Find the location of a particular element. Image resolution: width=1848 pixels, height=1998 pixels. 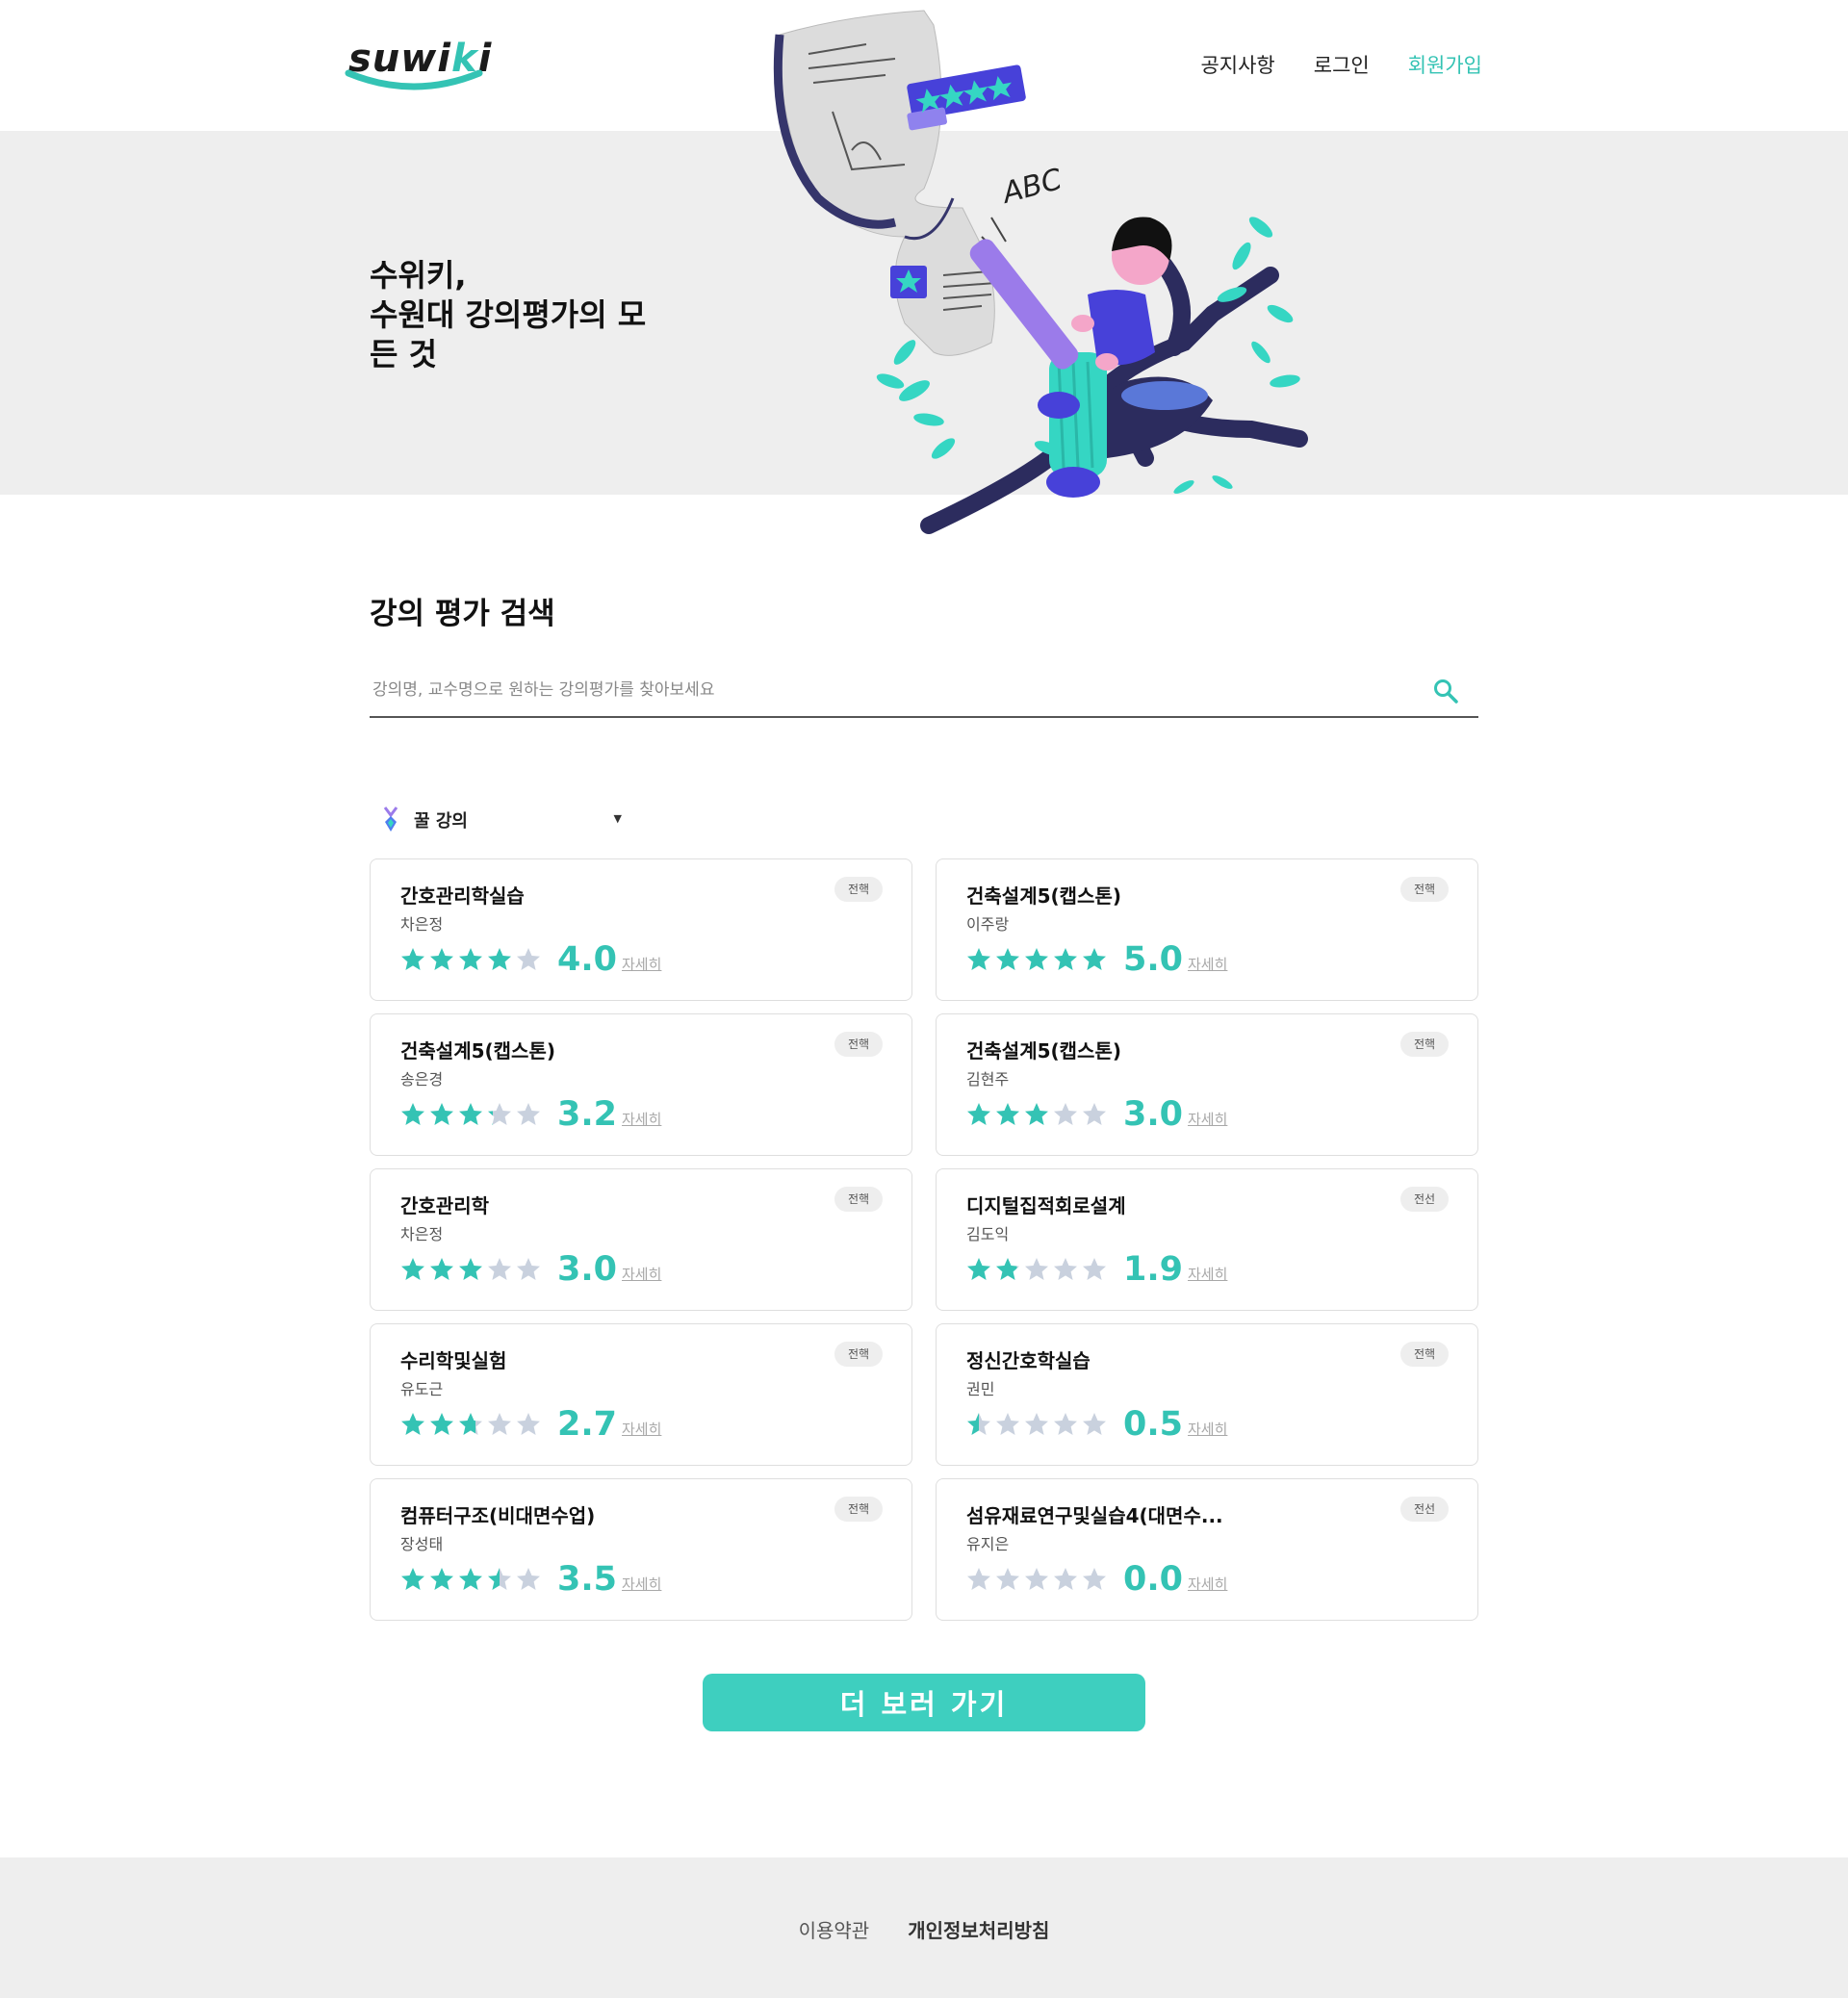

rating-score: 1.9 is located at coordinates (1153, 1269).